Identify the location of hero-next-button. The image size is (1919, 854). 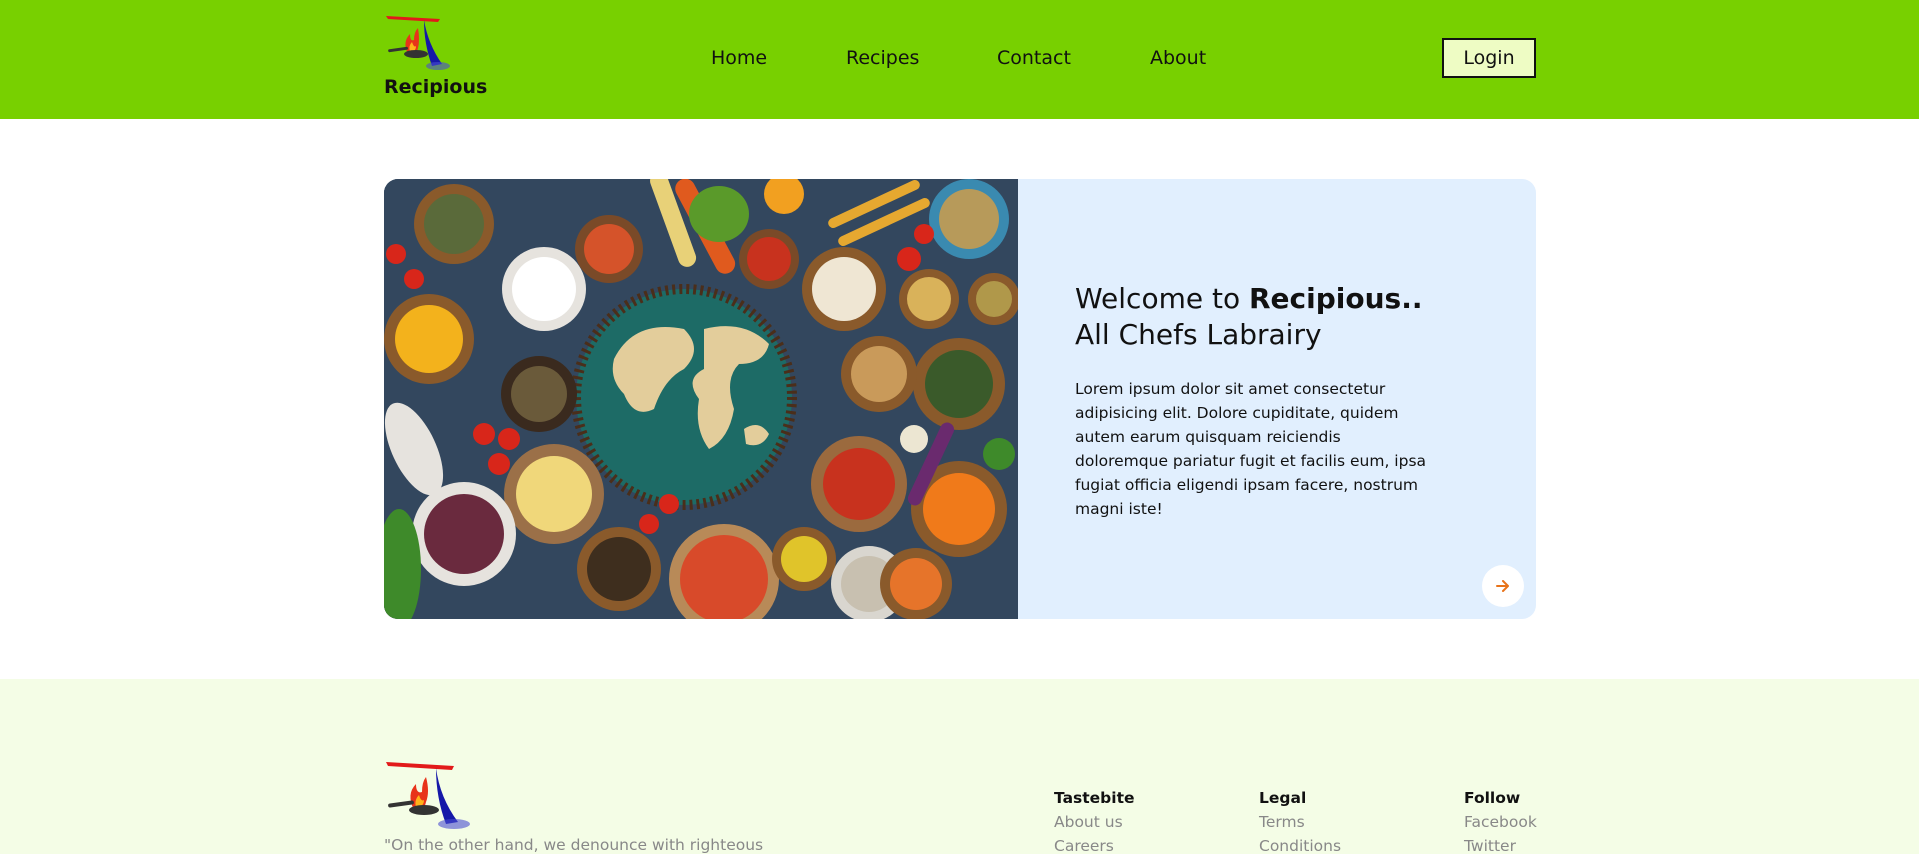
(1503, 586).